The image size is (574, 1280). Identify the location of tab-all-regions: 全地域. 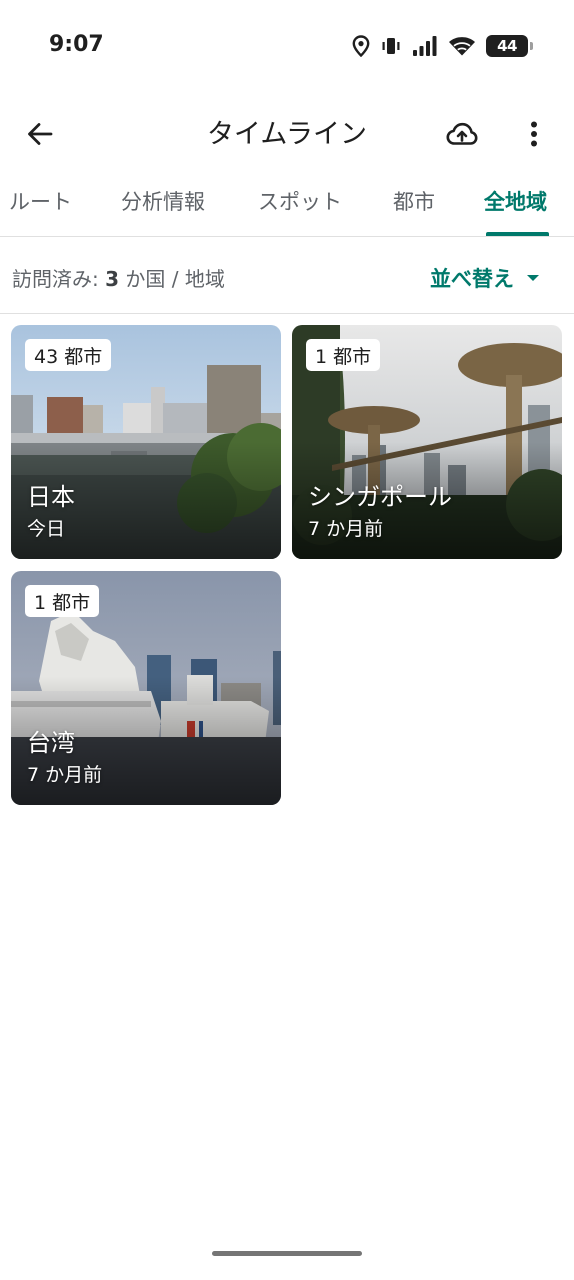
(515, 201).